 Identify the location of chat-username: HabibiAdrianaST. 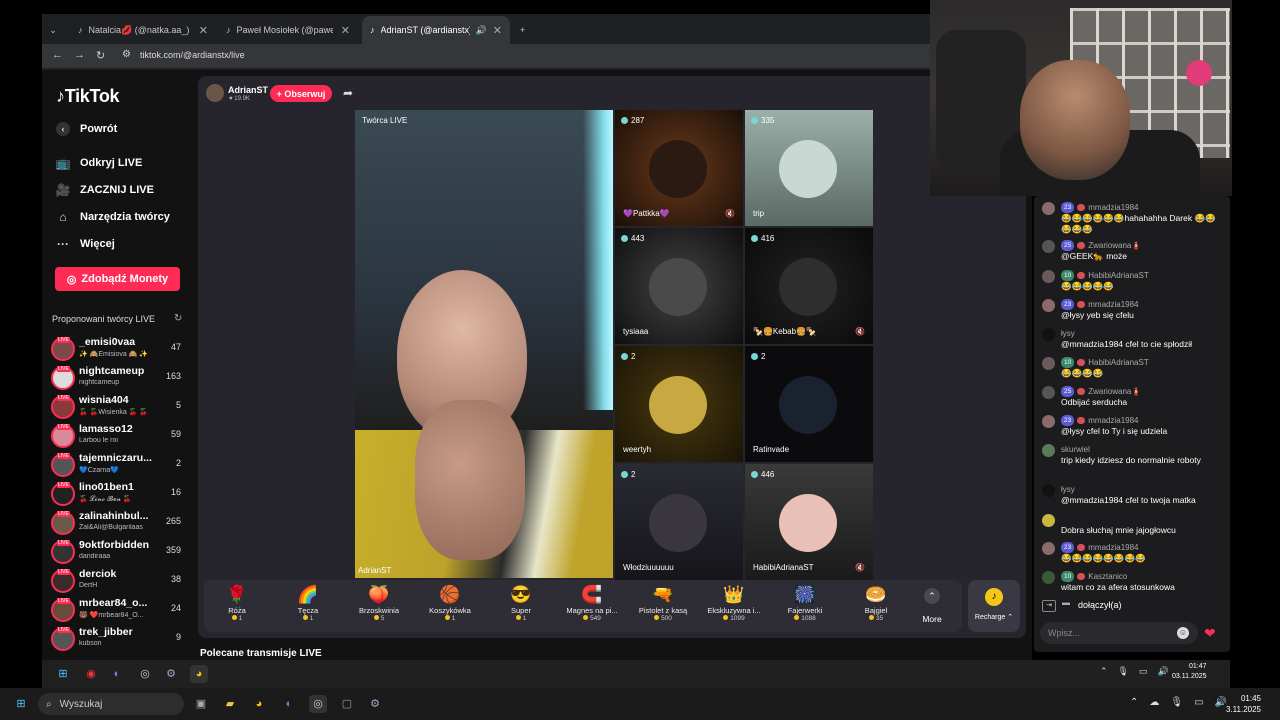
(1118, 362).